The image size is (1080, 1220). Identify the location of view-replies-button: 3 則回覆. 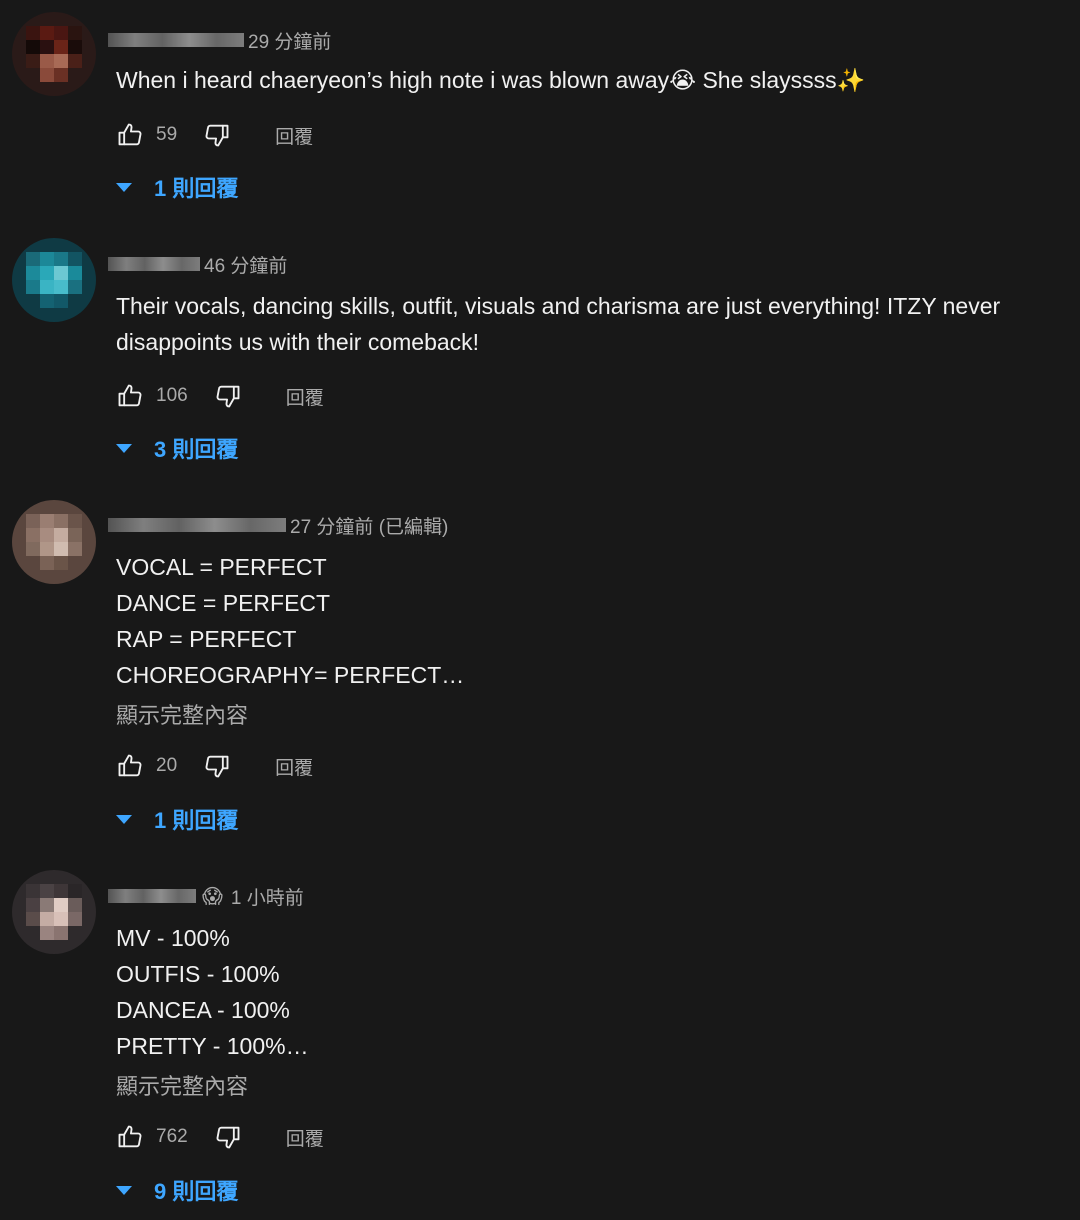
(176, 448).